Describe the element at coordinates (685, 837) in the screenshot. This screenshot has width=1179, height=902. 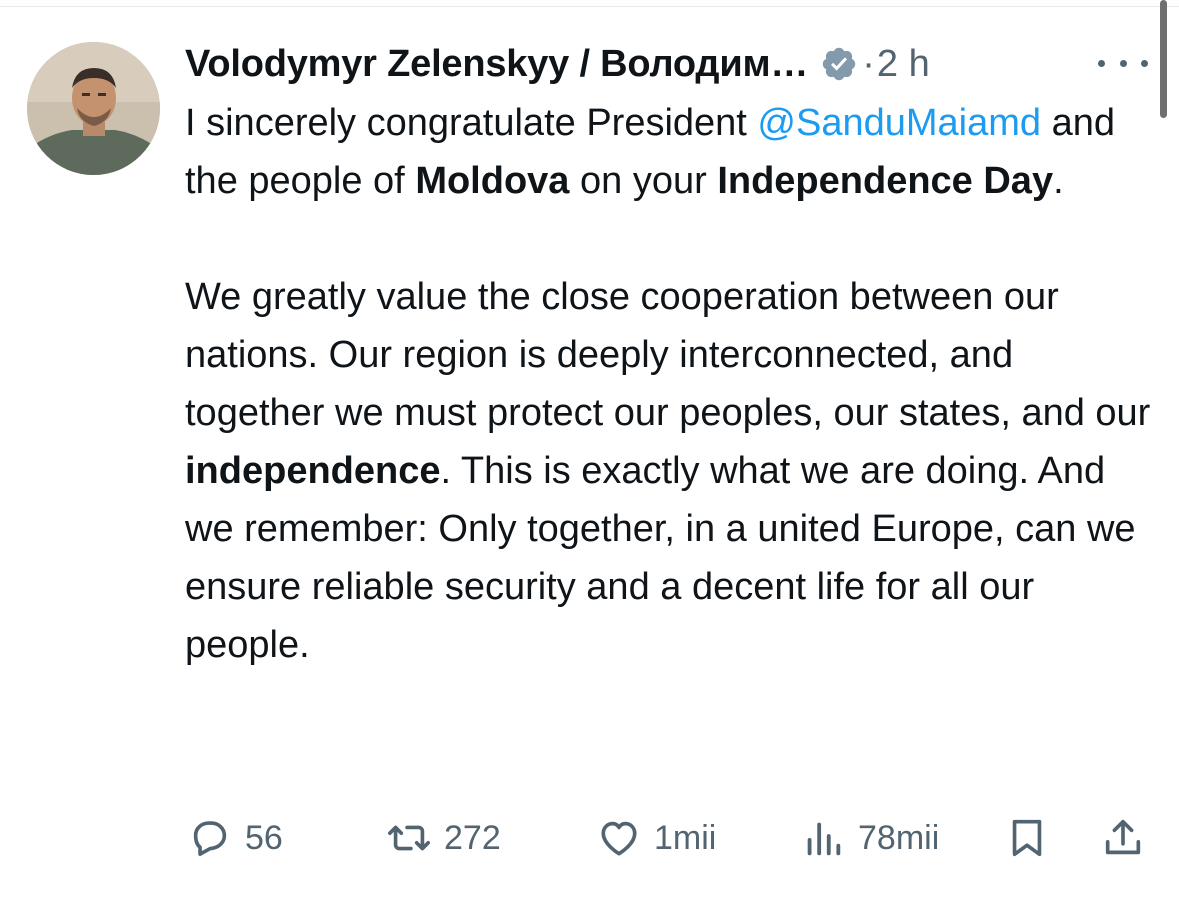
I see `like-count: 1mii` at that location.